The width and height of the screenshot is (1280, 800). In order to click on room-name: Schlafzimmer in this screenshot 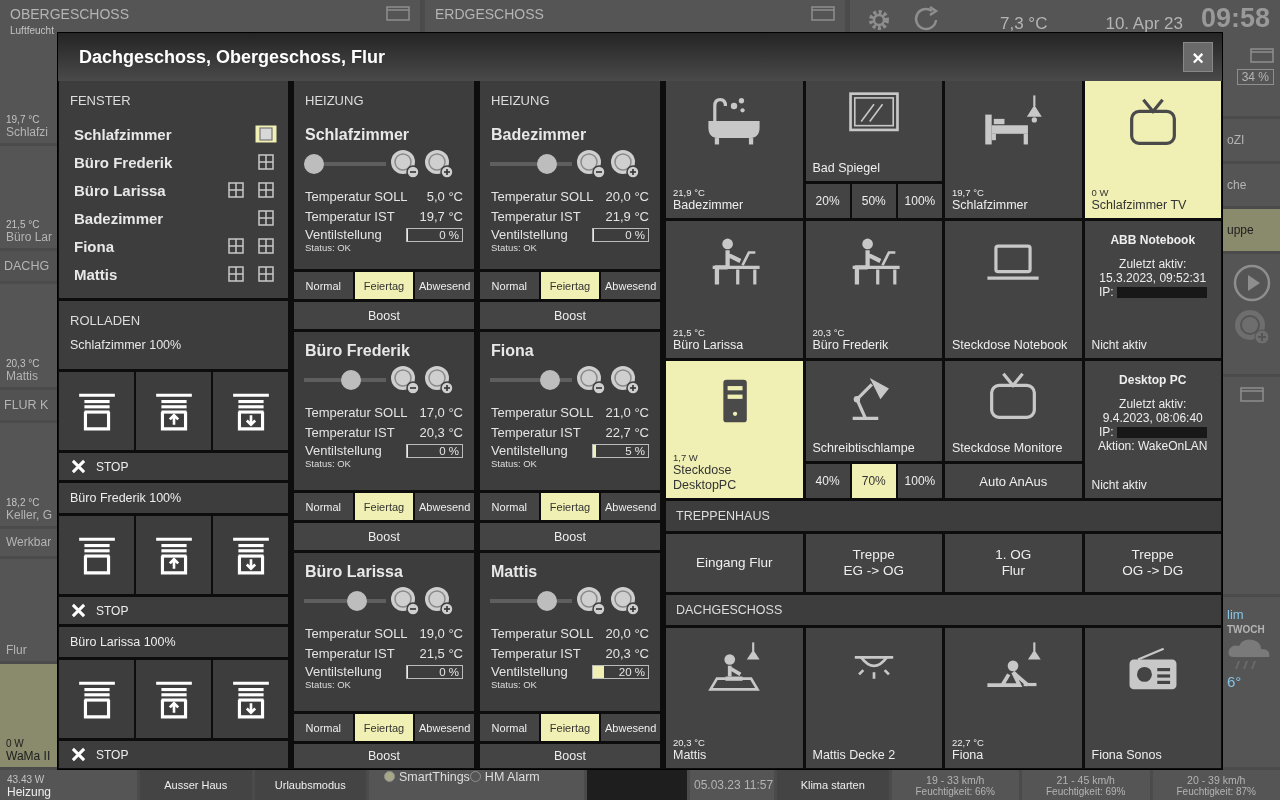, I will do `click(123, 134)`.